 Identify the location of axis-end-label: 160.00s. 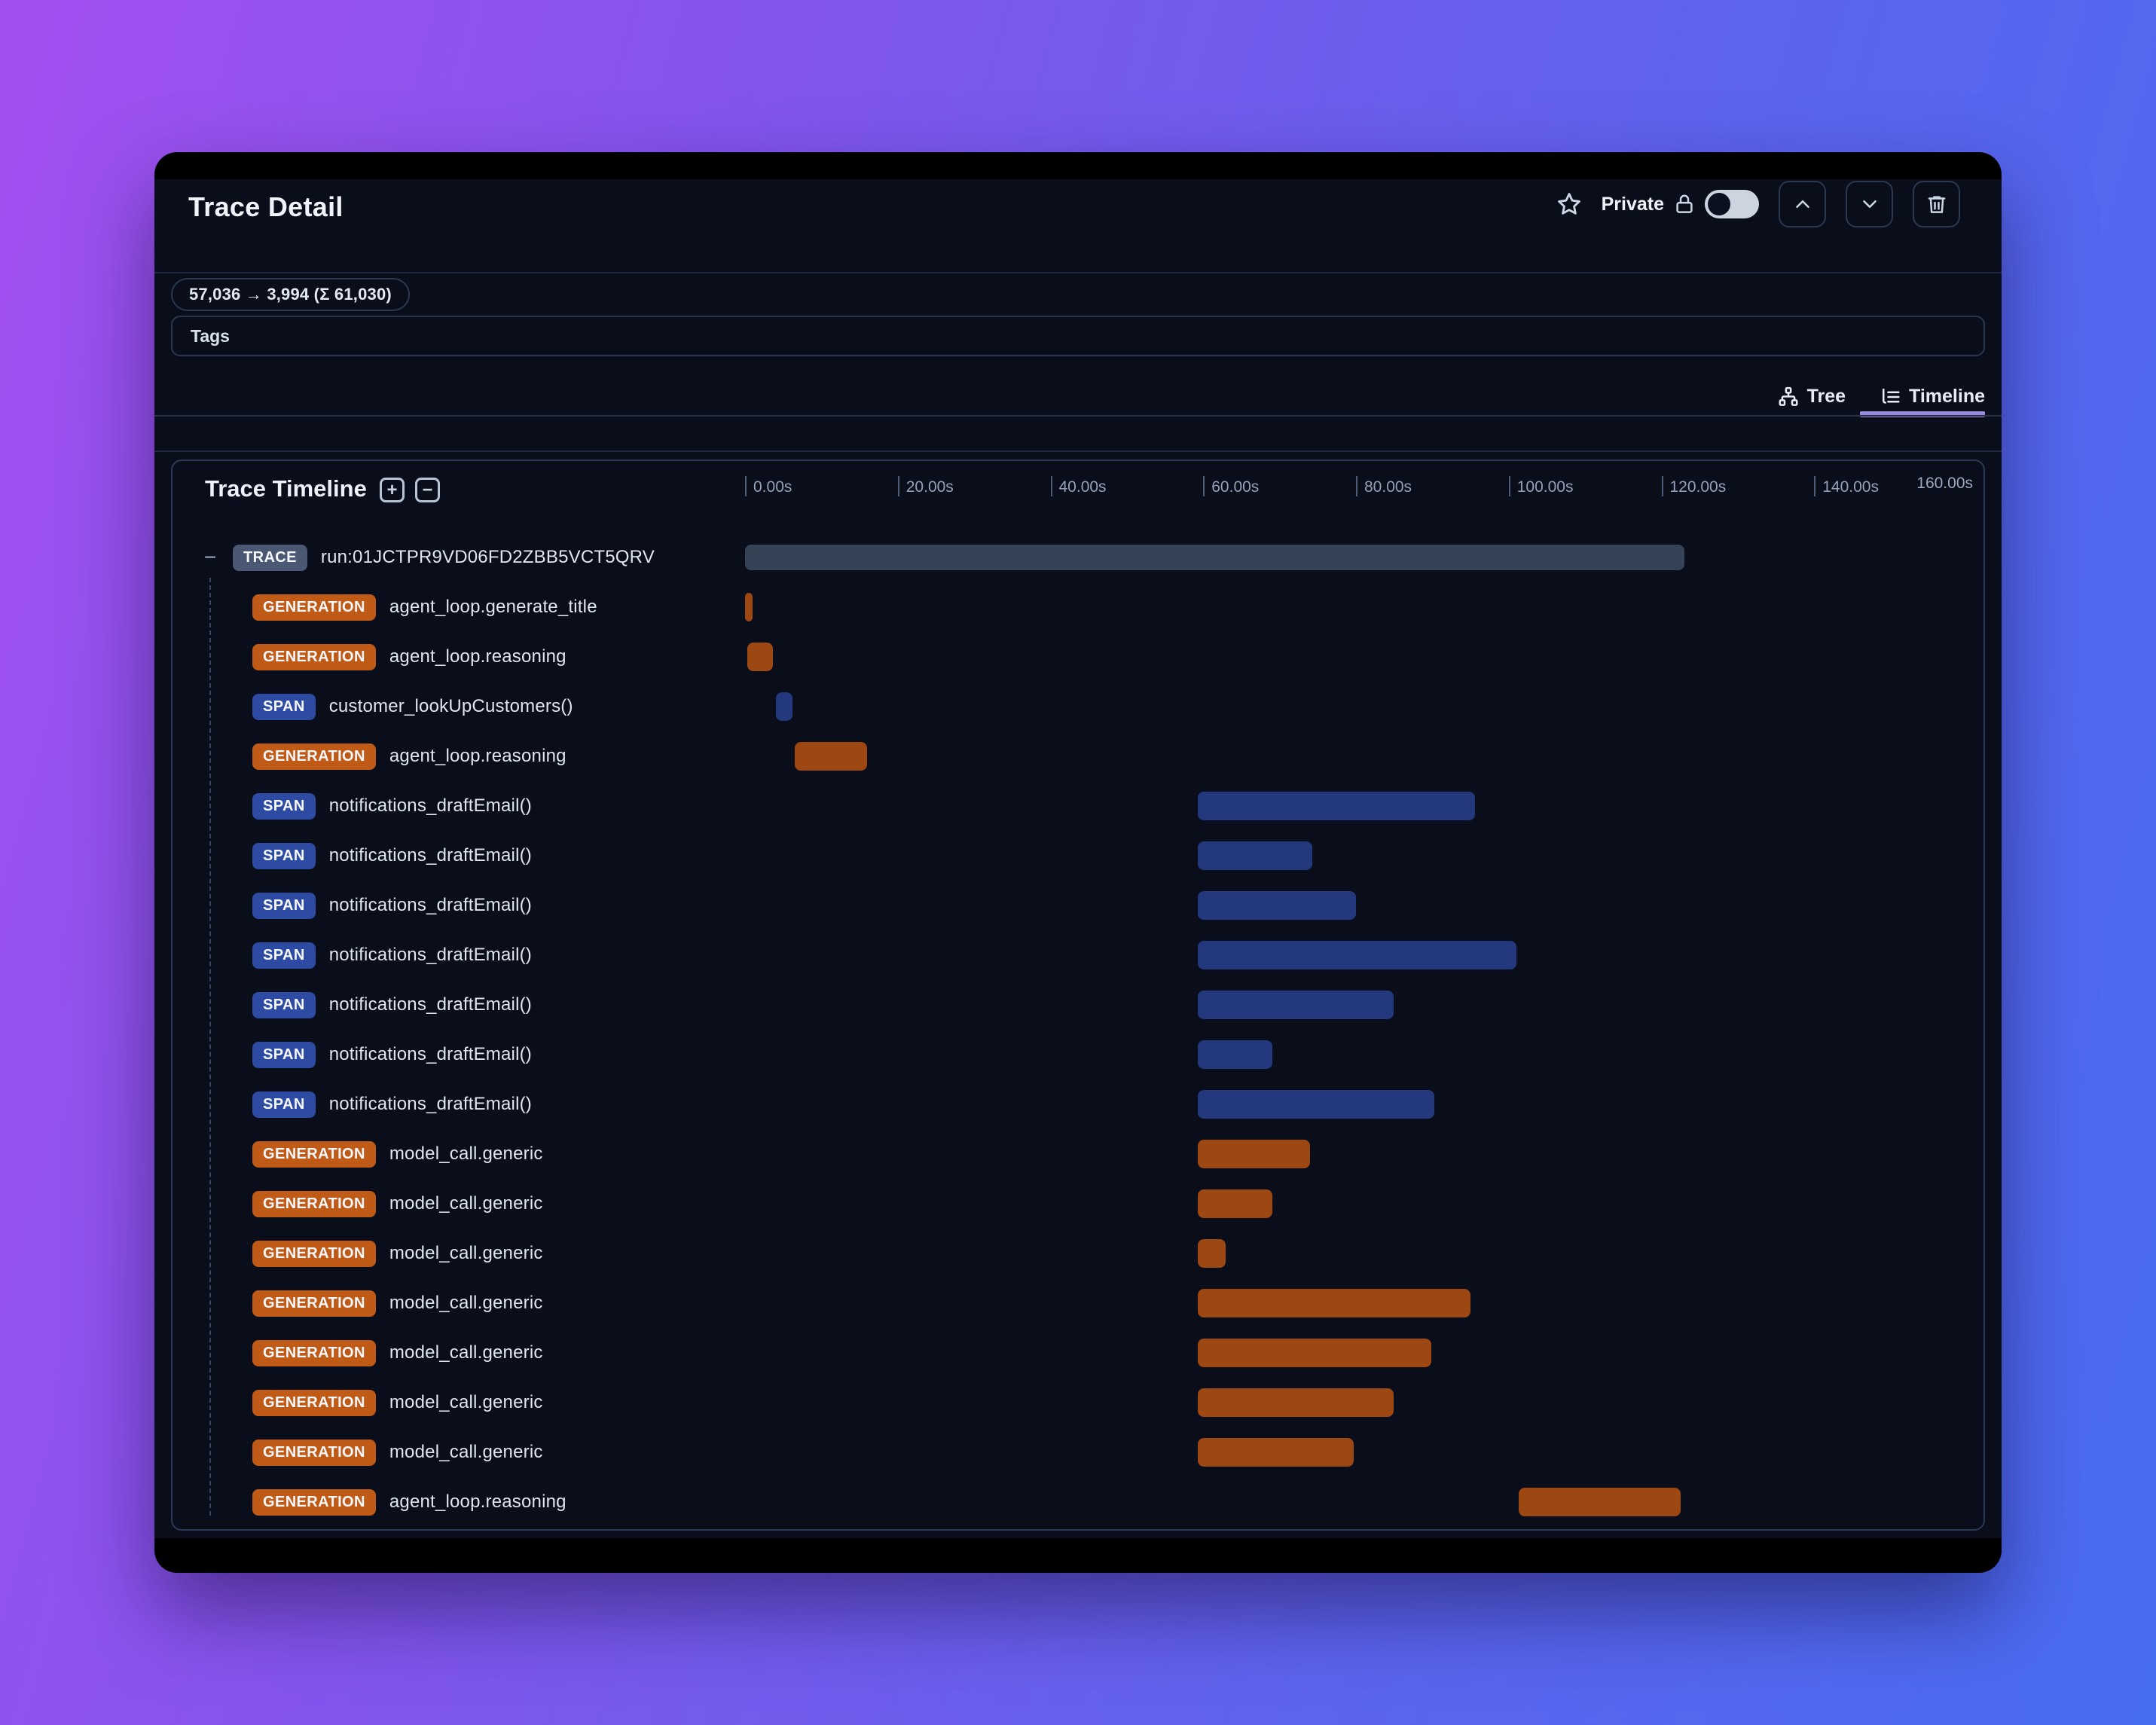
(1944, 484).